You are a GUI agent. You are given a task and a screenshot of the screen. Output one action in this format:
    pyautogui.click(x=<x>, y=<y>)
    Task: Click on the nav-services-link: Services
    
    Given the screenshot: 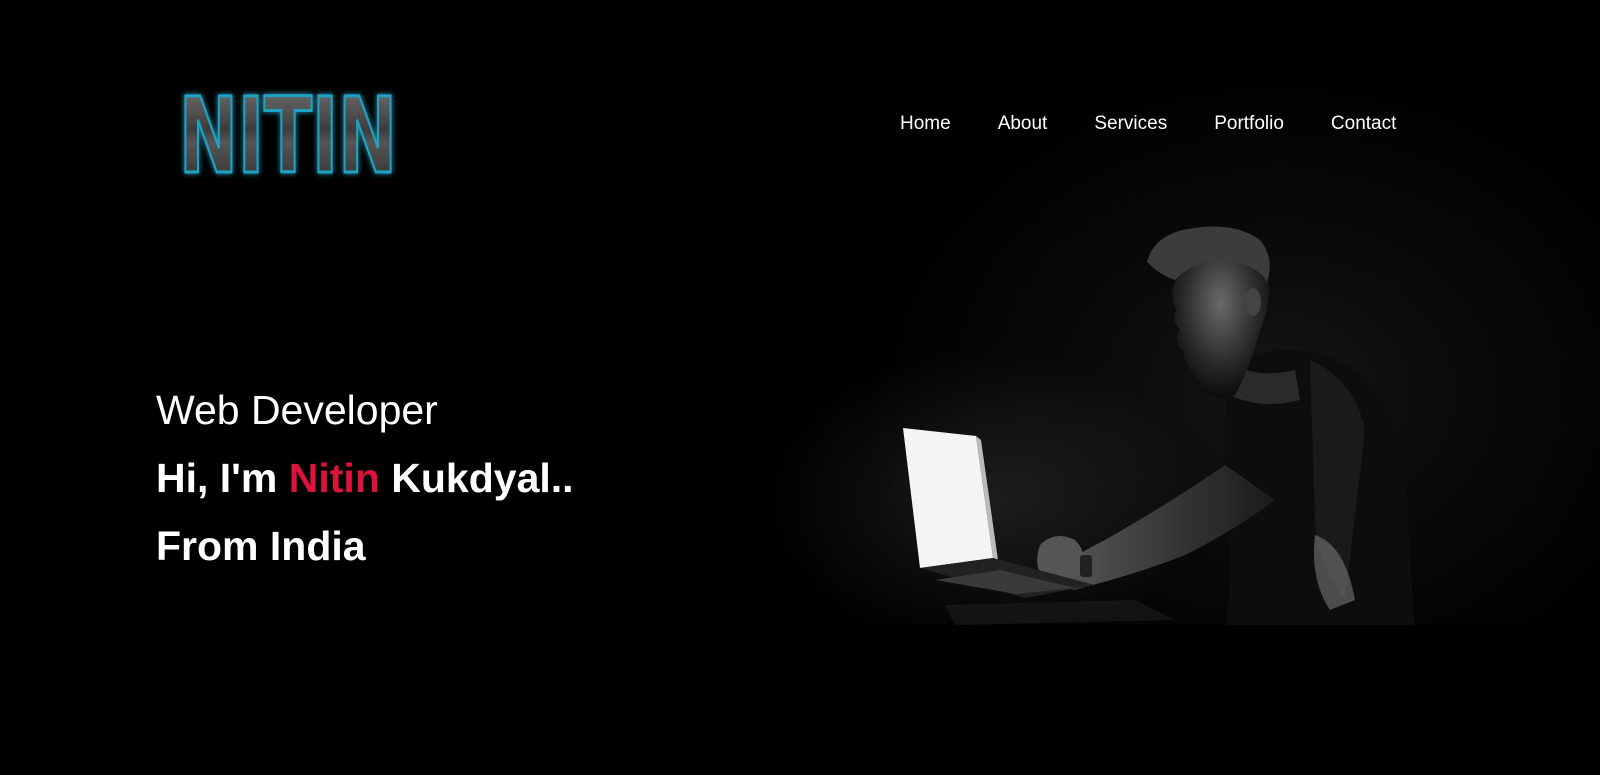 What is the action you would take?
    pyautogui.click(x=1130, y=124)
    